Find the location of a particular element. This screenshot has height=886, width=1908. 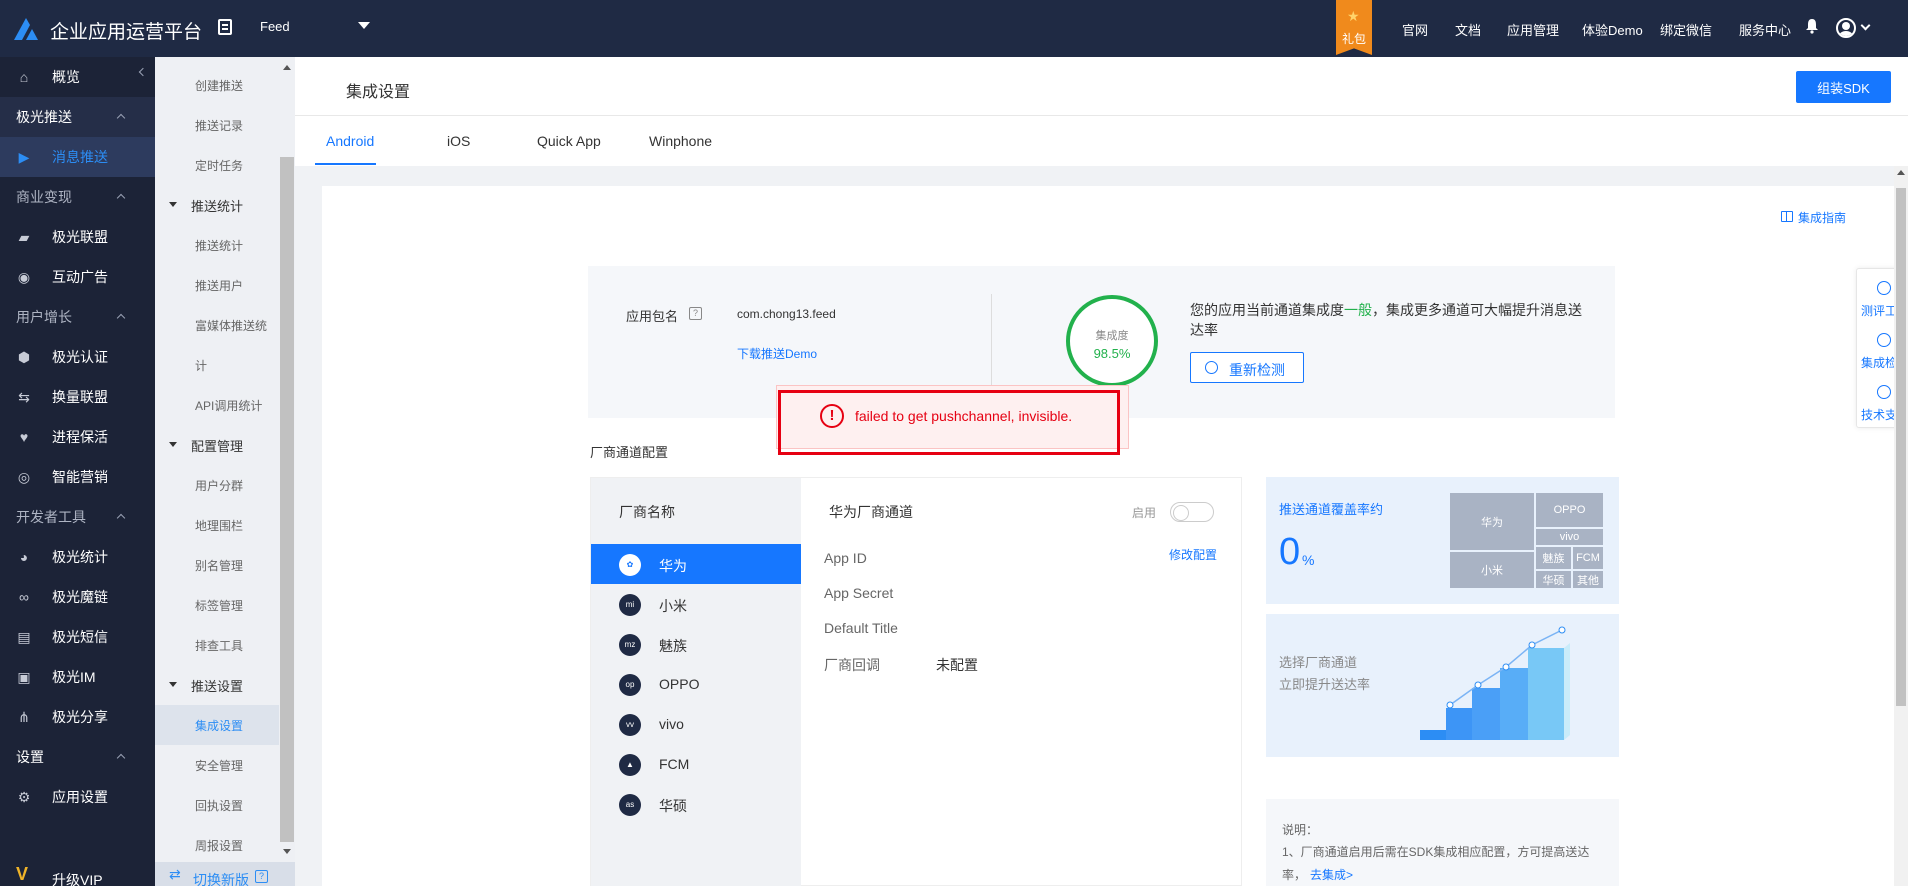

subnav-alias: 别名管理 is located at coordinates (217, 565).